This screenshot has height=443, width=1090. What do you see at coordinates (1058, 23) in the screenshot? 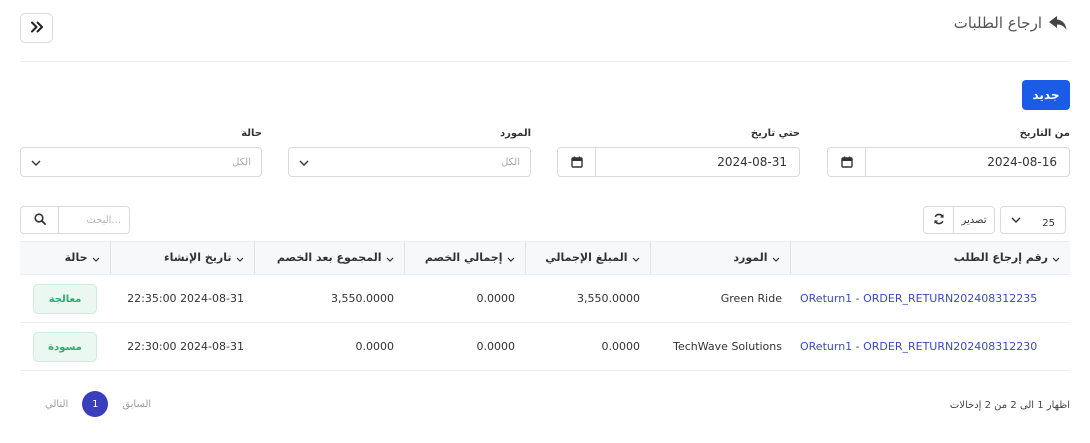
I see `reply-icon` at bounding box center [1058, 23].